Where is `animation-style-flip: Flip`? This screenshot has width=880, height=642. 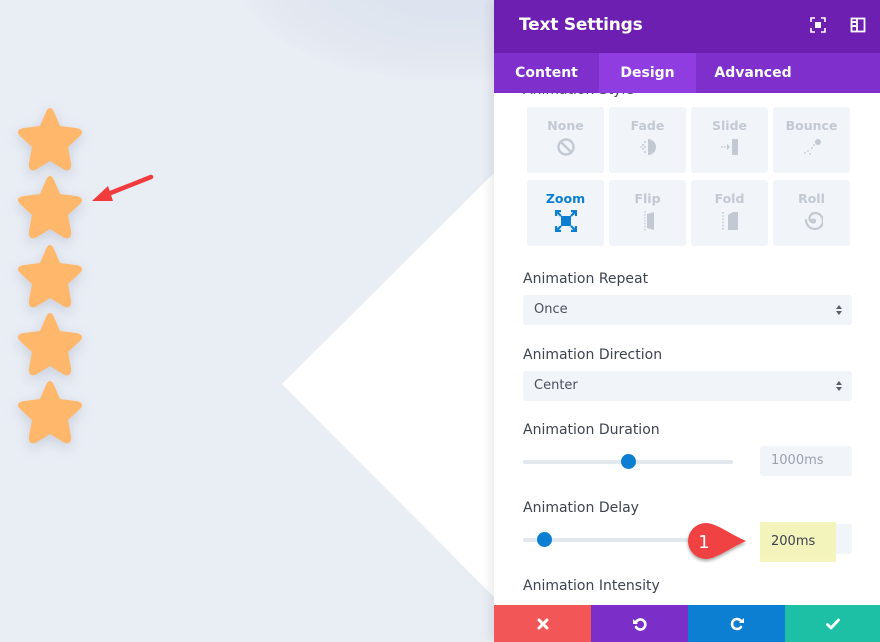 animation-style-flip: Flip is located at coordinates (647, 213).